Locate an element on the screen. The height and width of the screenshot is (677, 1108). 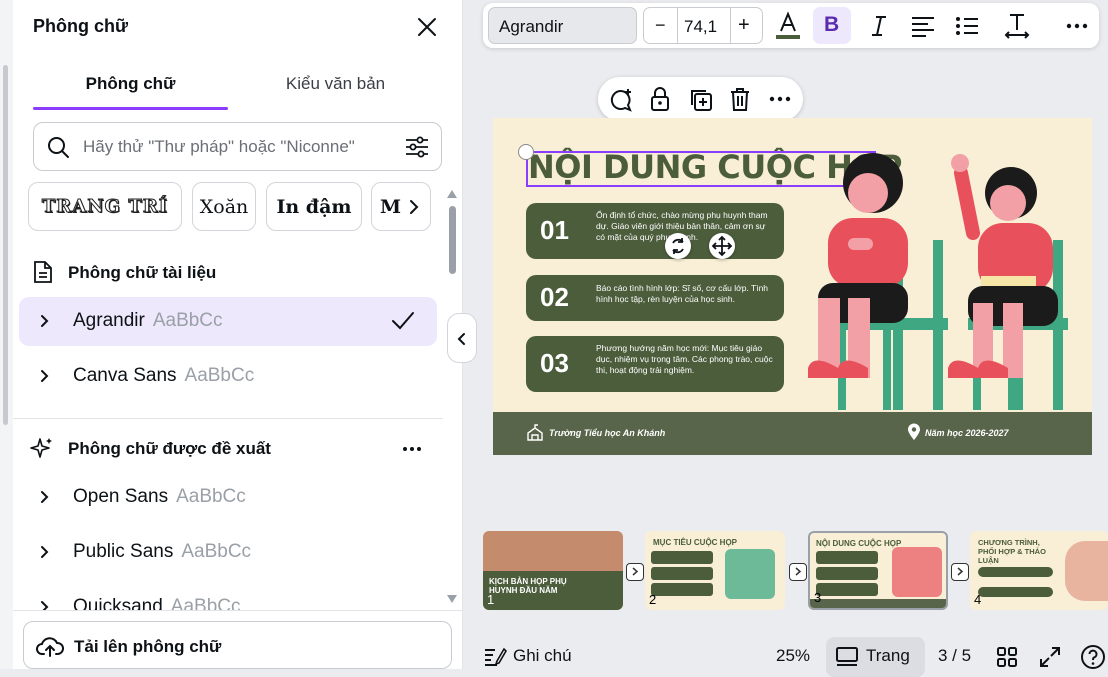
font-row-open-sans: Open Sans AaBbCc is located at coordinates (228, 497).